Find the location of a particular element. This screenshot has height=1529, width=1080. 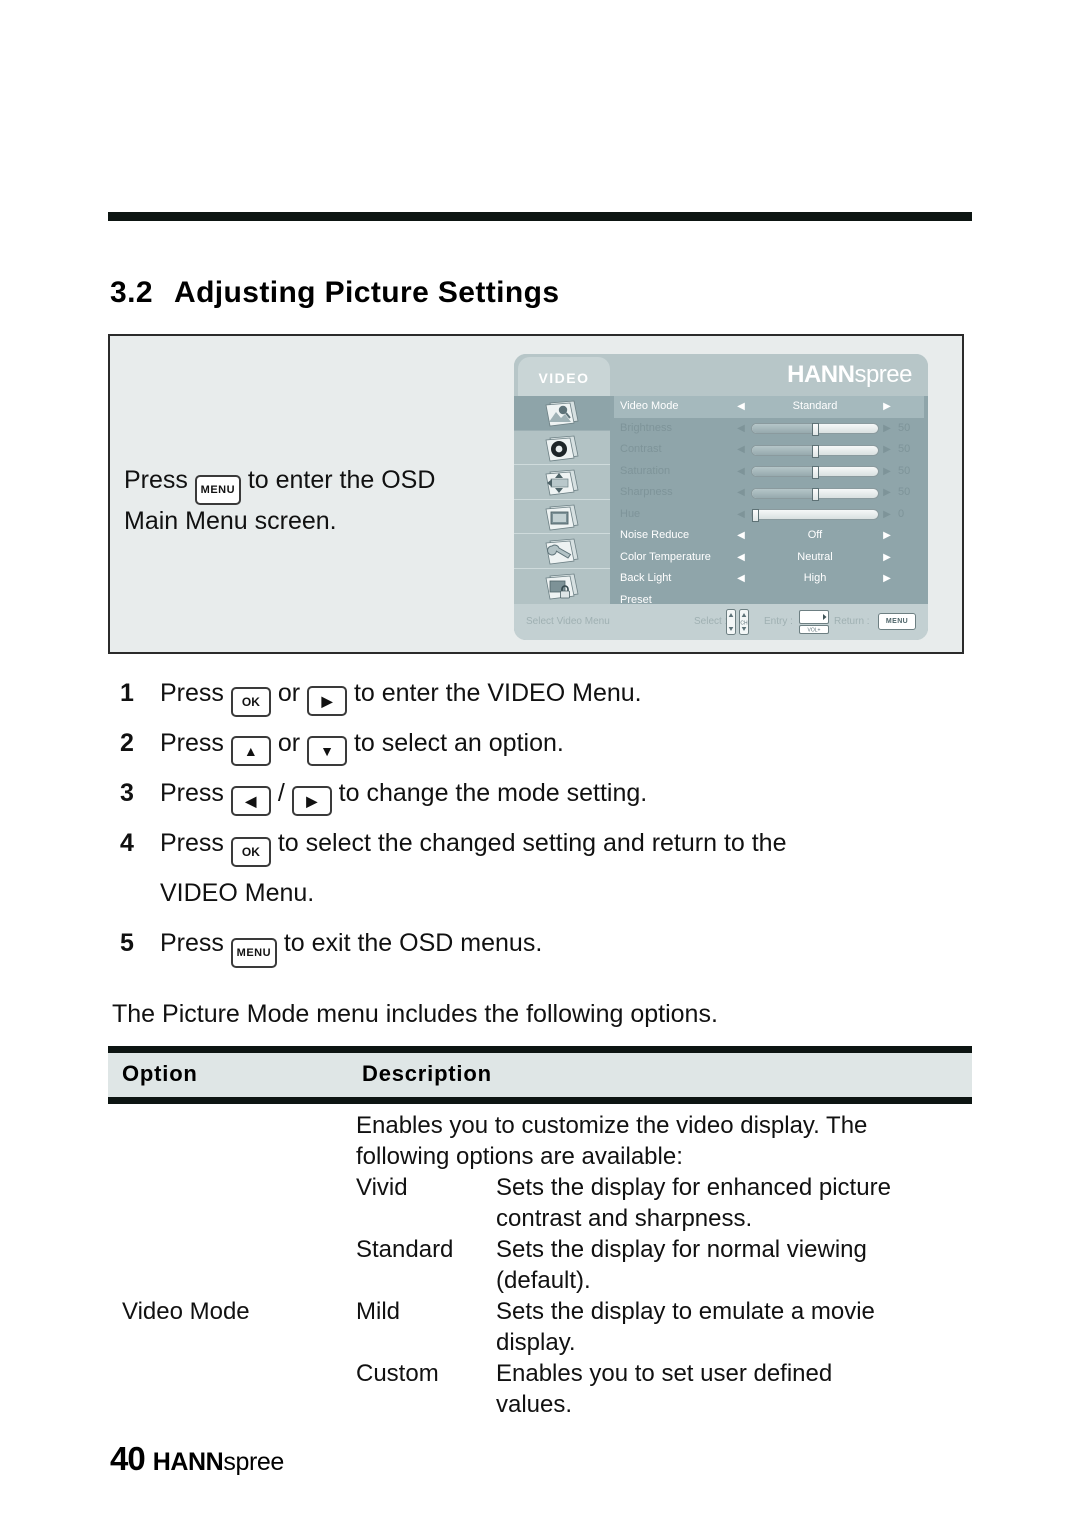

osd-slider-sharpness is located at coordinates (815, 494).